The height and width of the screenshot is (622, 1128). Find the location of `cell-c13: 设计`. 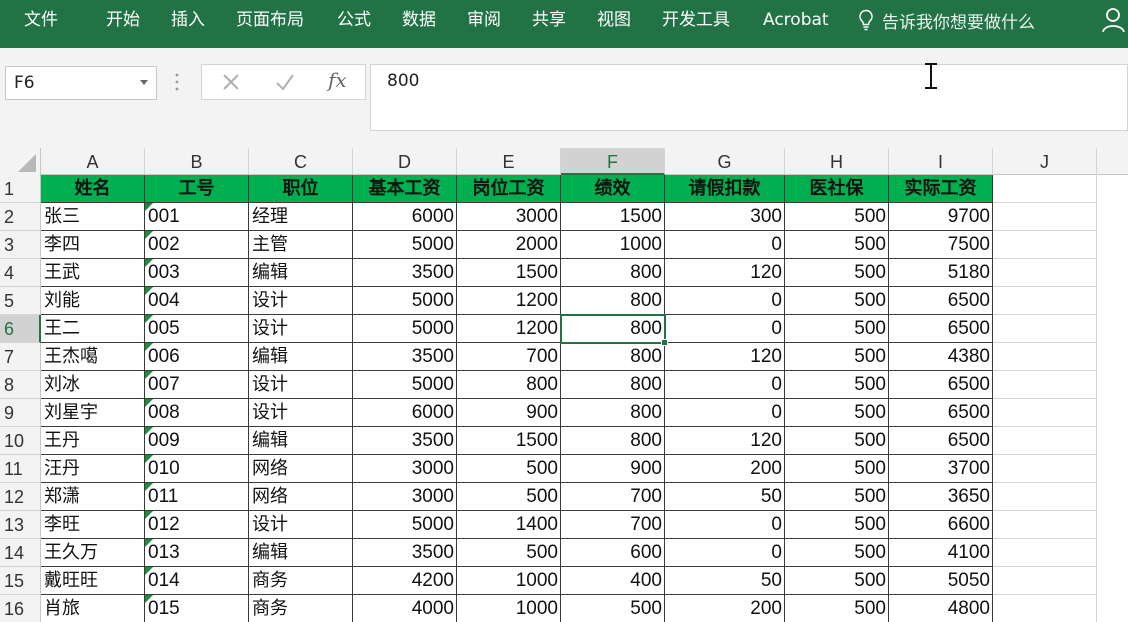

cell-c13: 设计 is located at coordinates (301, 525).